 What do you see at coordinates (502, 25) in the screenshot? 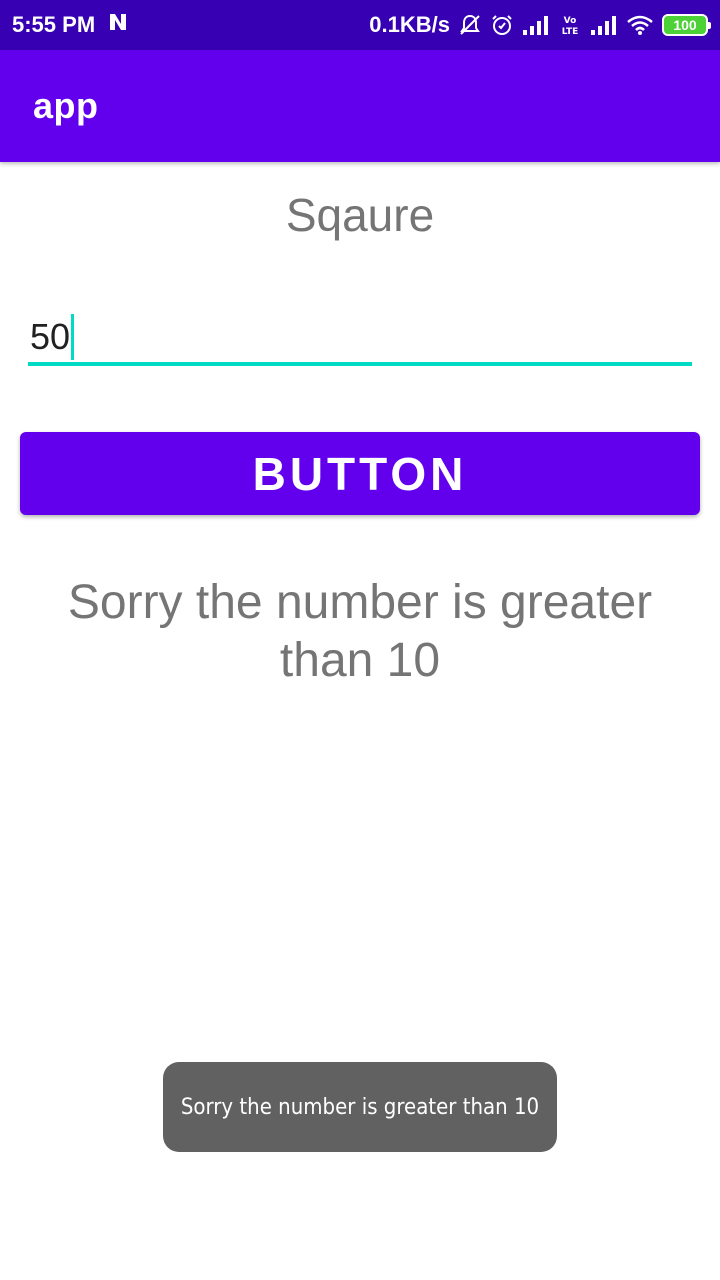
I see `alarm-icon` at bounding box center [502, 25].